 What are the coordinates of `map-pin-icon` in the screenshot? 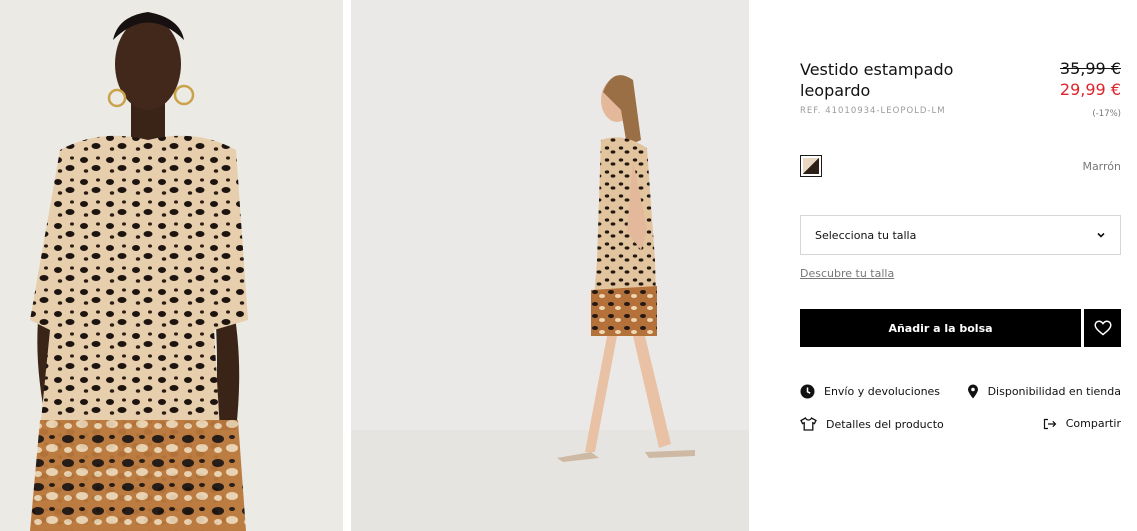 It's located at (972, 391).